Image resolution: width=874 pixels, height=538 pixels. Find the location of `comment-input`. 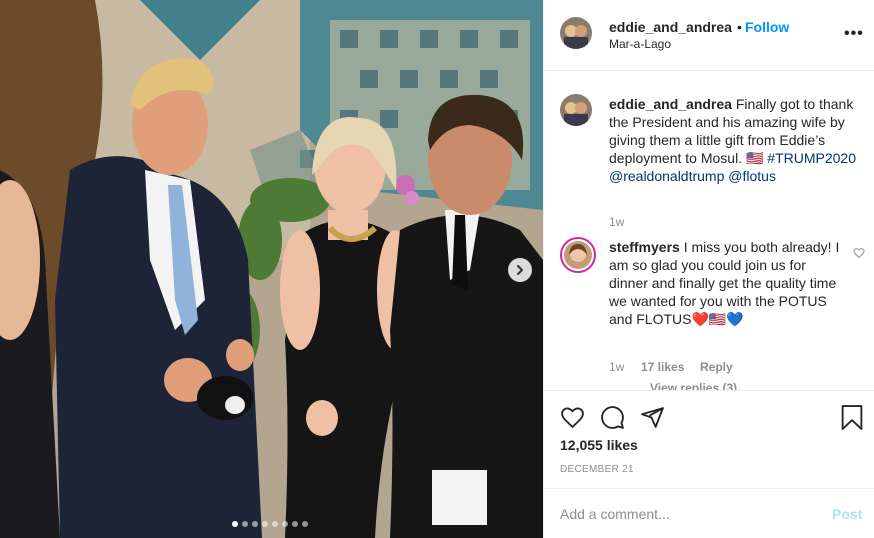

comment-input is located at coordinates (685, 514).